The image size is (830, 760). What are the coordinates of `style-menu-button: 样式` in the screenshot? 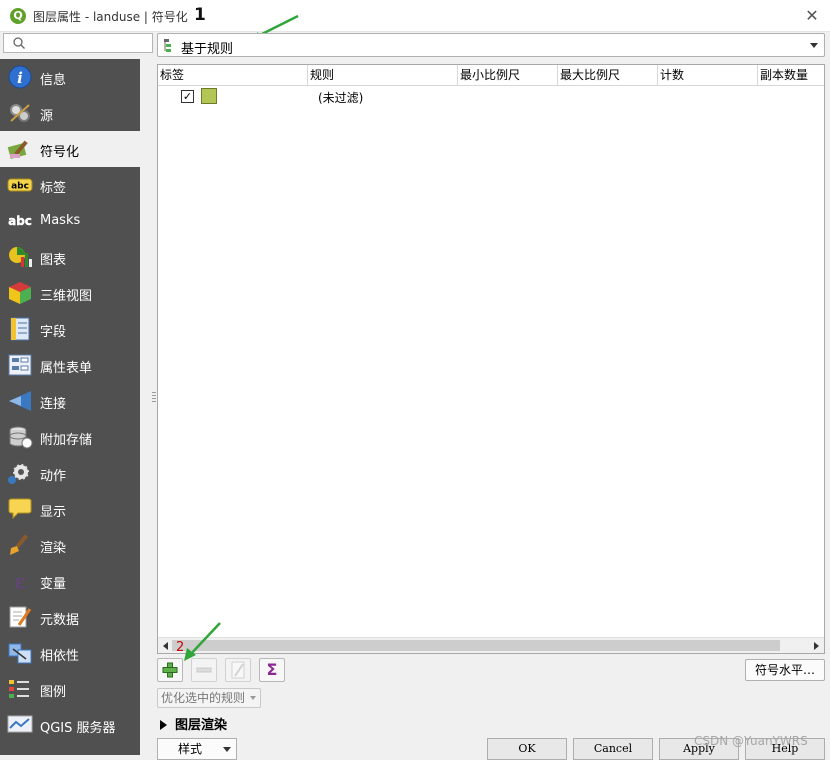 It's located at (197, 749).